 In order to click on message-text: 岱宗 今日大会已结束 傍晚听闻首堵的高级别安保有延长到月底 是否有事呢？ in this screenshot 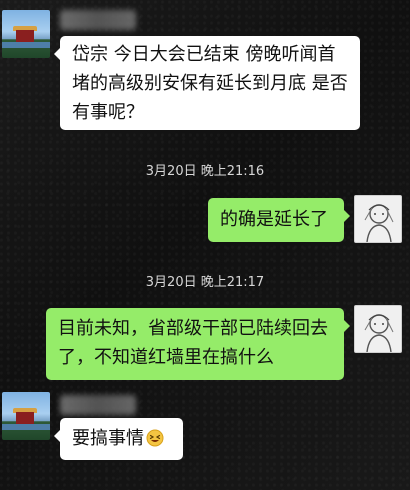, I will do `click(210, 83)`.